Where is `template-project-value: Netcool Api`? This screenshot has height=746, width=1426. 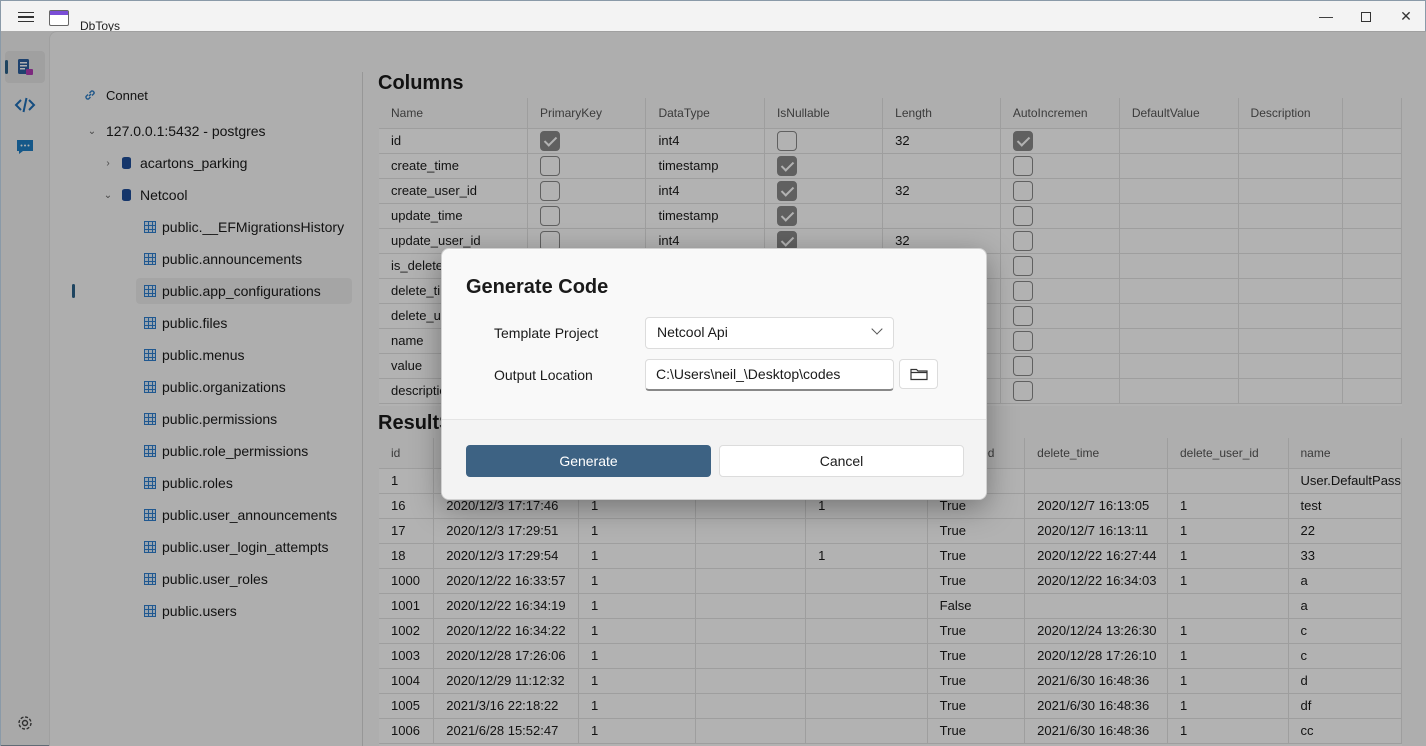
template-project-value: Netcool Api is located at coordinates (692, 332).